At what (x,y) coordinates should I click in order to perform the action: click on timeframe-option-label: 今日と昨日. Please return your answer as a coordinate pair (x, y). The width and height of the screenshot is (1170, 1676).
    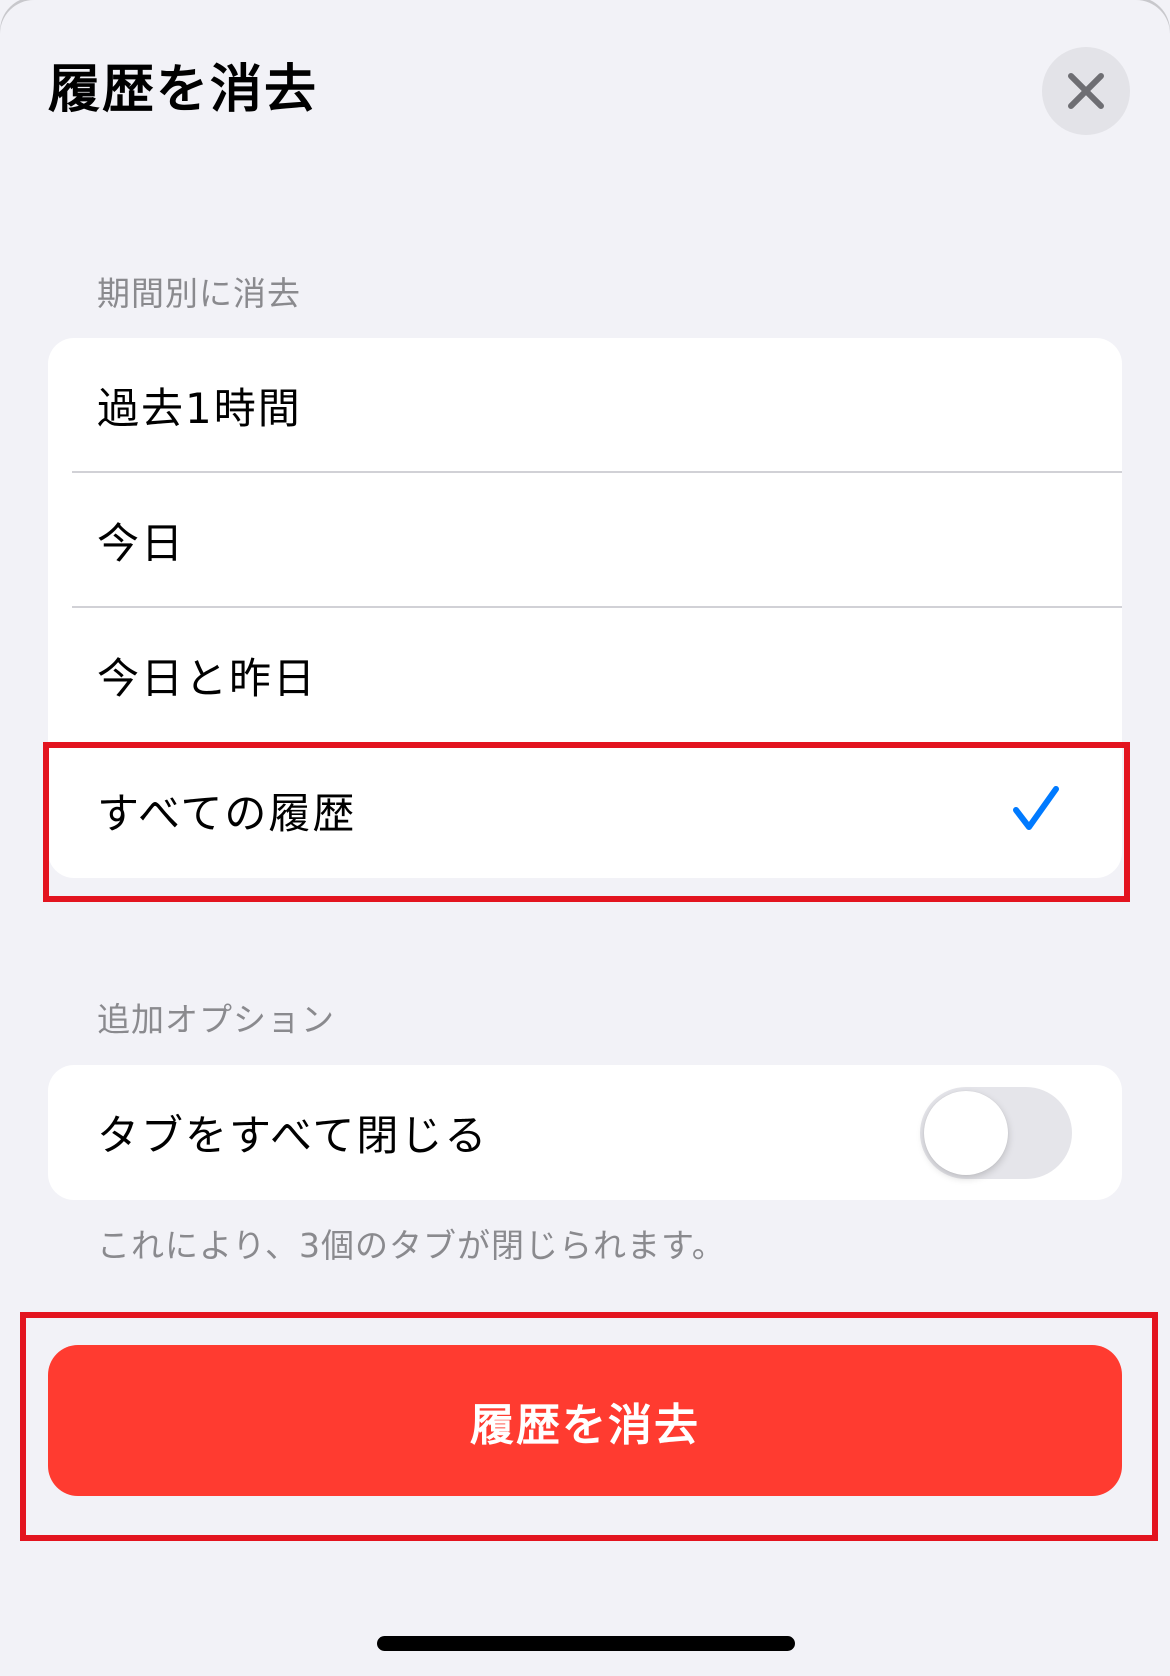
    Looking at the image, I should click on (207, 678).